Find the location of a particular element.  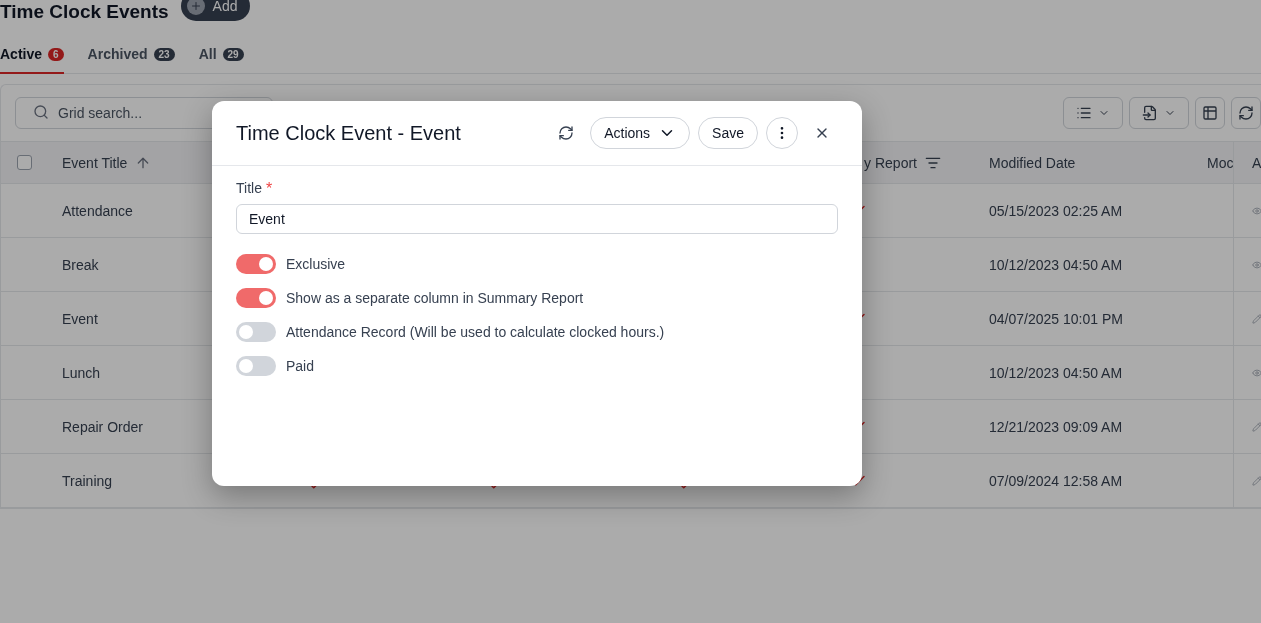

table-cell: Repair Order is located at coordinates (102, 426).